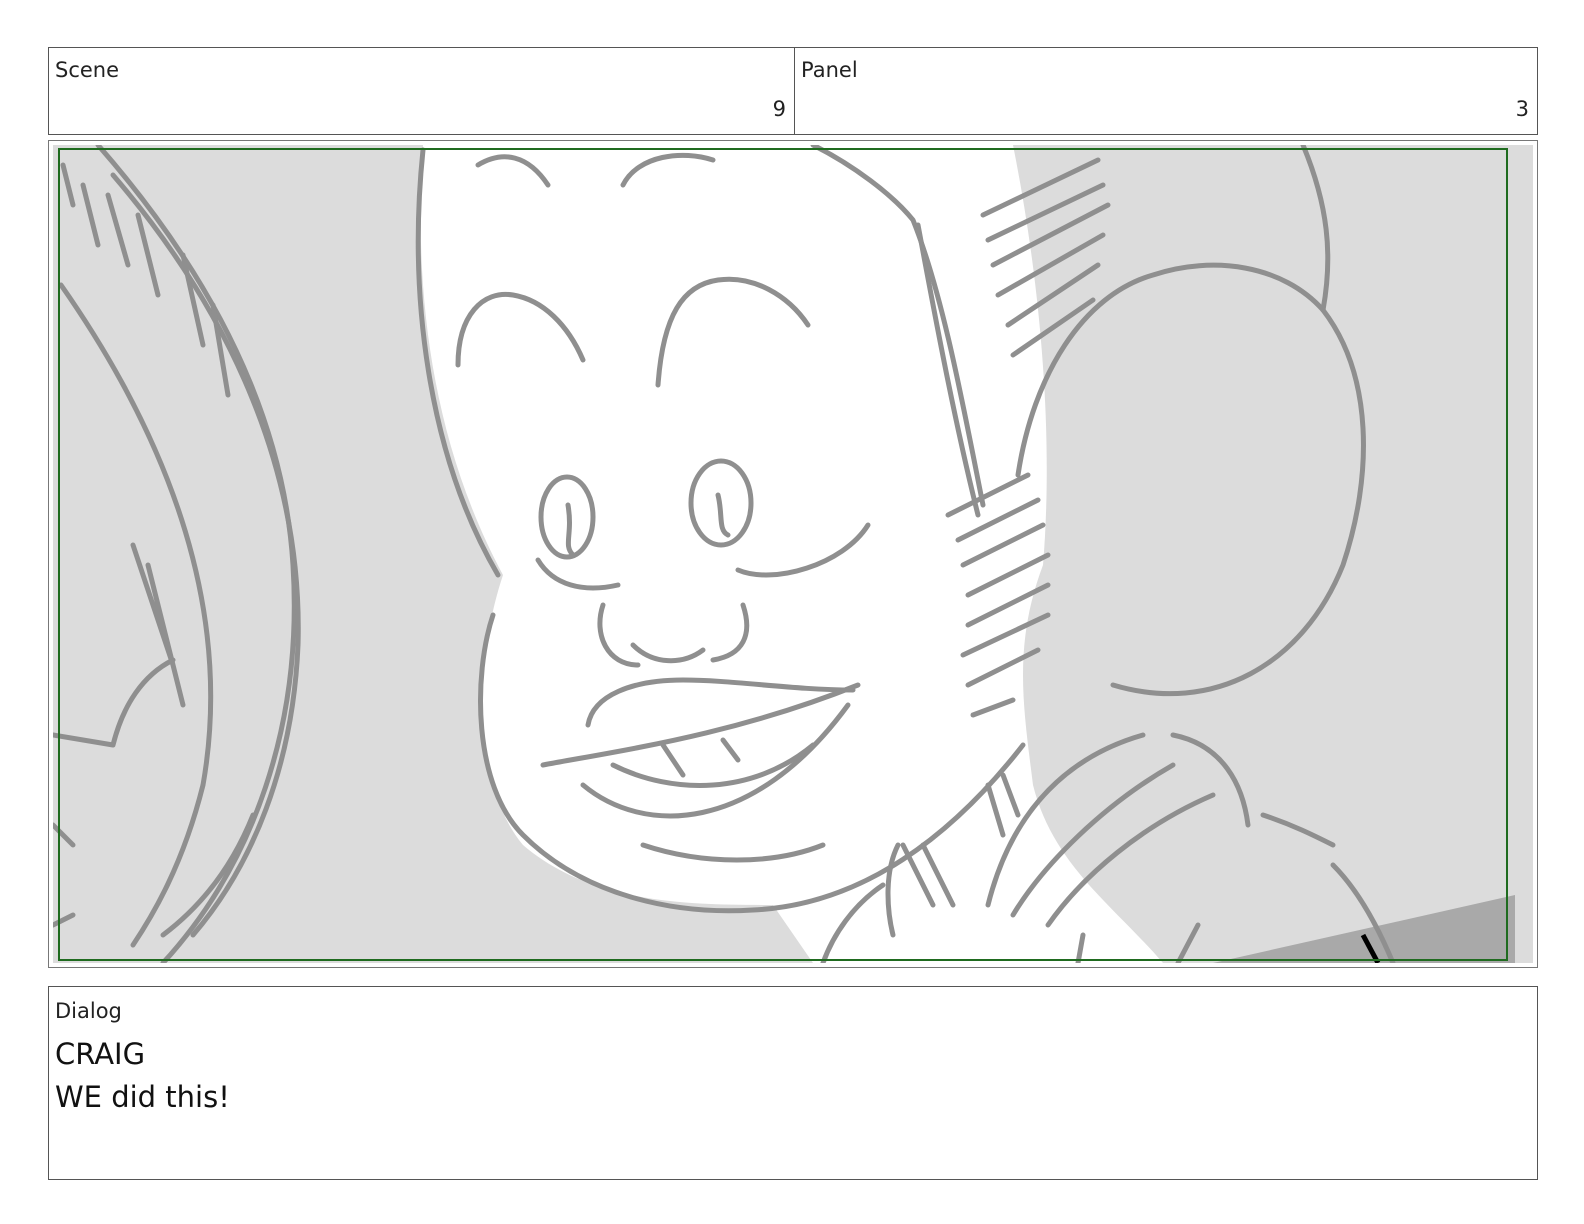 The width and height of the screenshot is (1584, 1224). I want to click on panel-label: Panel, so click(829, 70).